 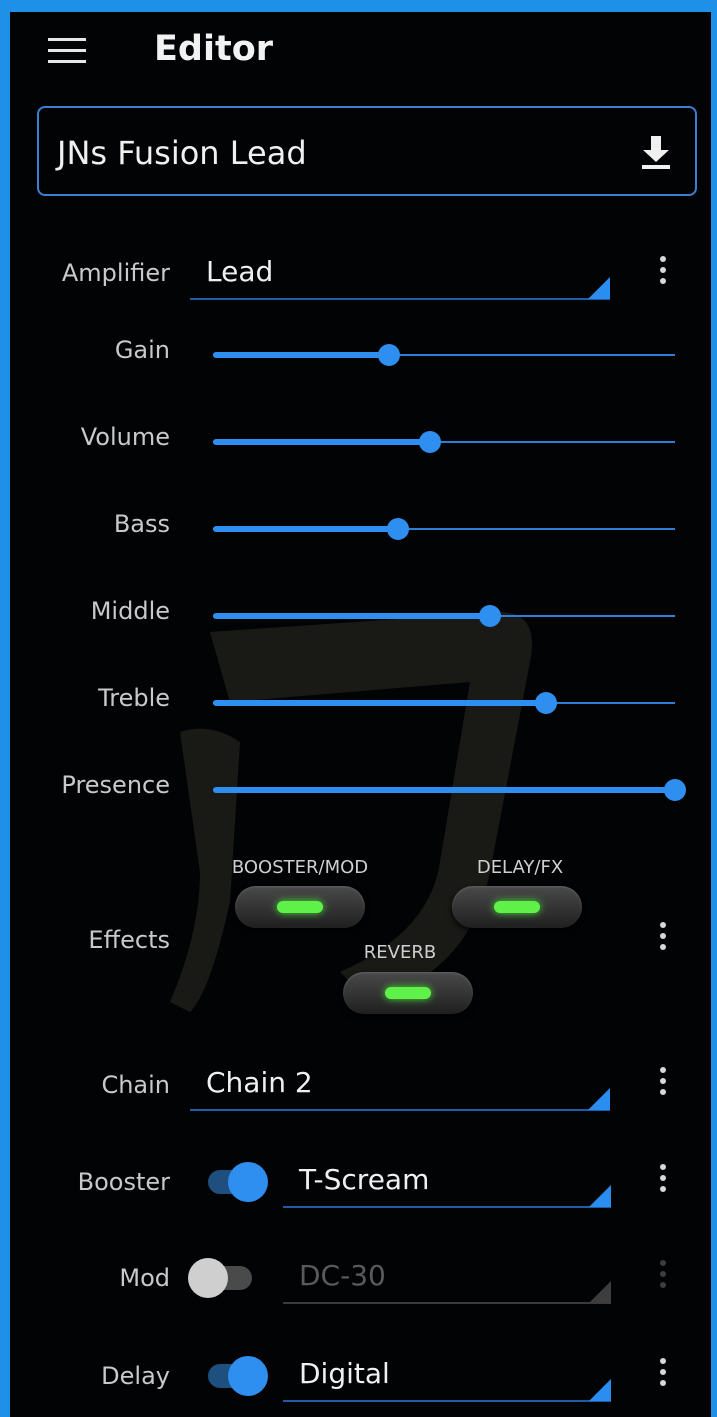 I want to click on booster-toggle, so click(x=237, y=1182).